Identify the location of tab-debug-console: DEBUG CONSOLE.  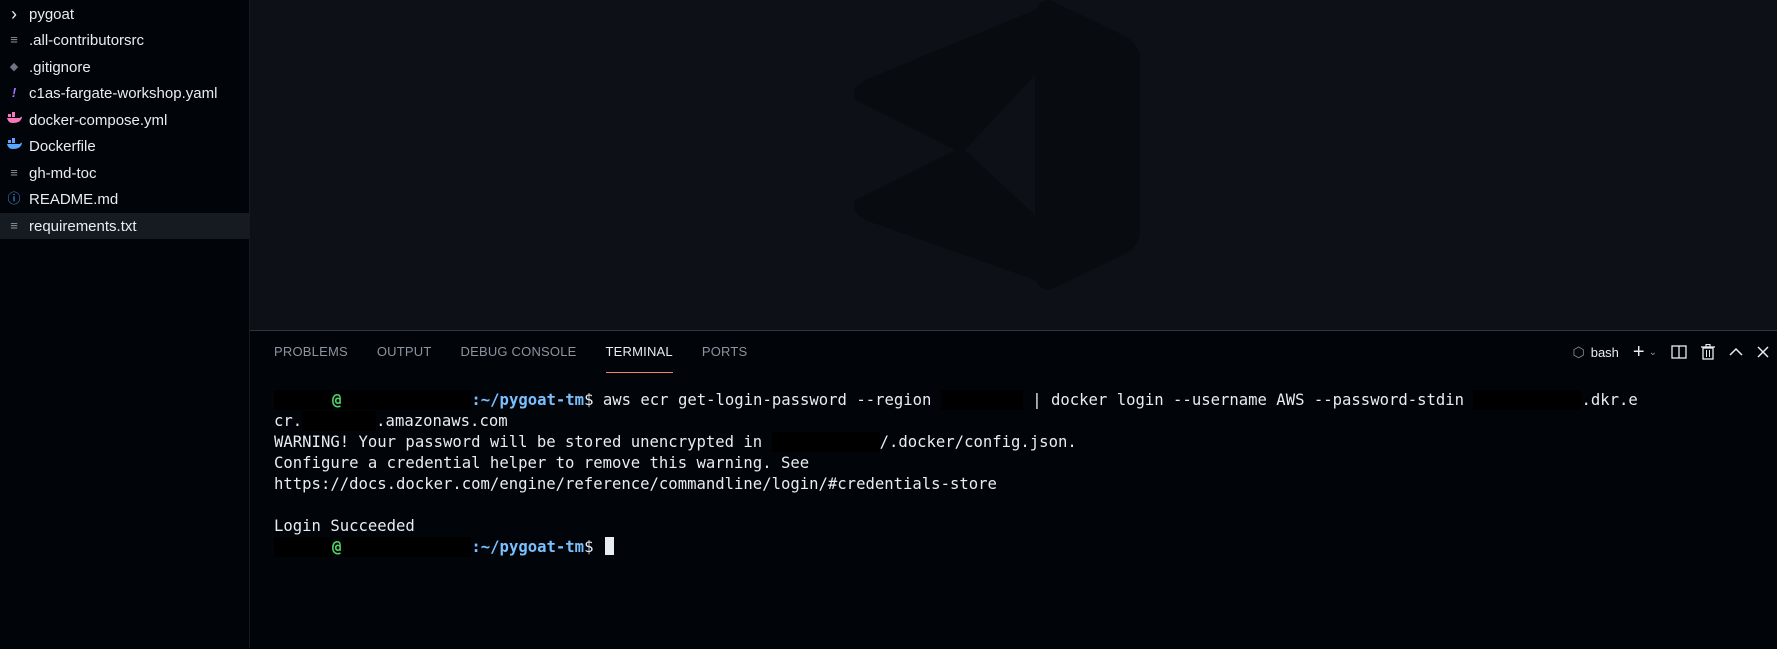
(519, 352).